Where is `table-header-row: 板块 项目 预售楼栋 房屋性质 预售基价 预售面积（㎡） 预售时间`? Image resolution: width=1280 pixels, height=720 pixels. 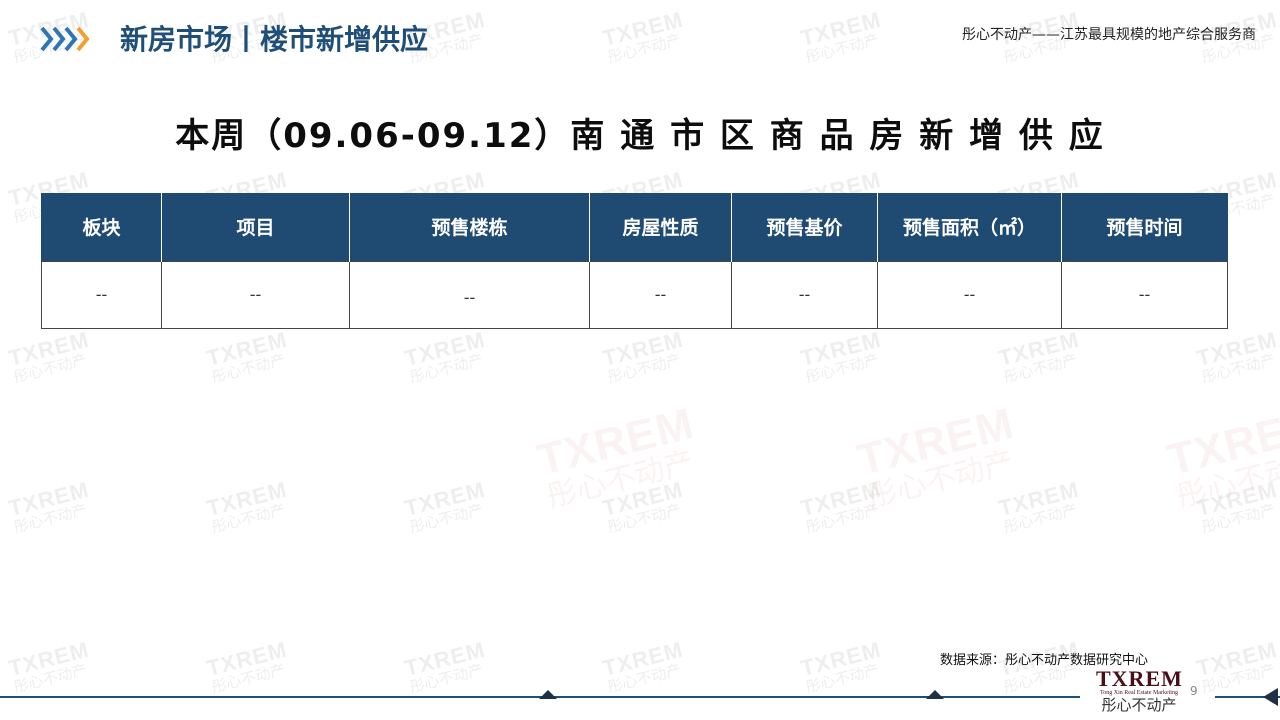 table-header-row: 板块 项目 预售楼栋 房屋性质 预售基价 预售面积（㎡） 预售时间 is located at coordinates (634, 227).